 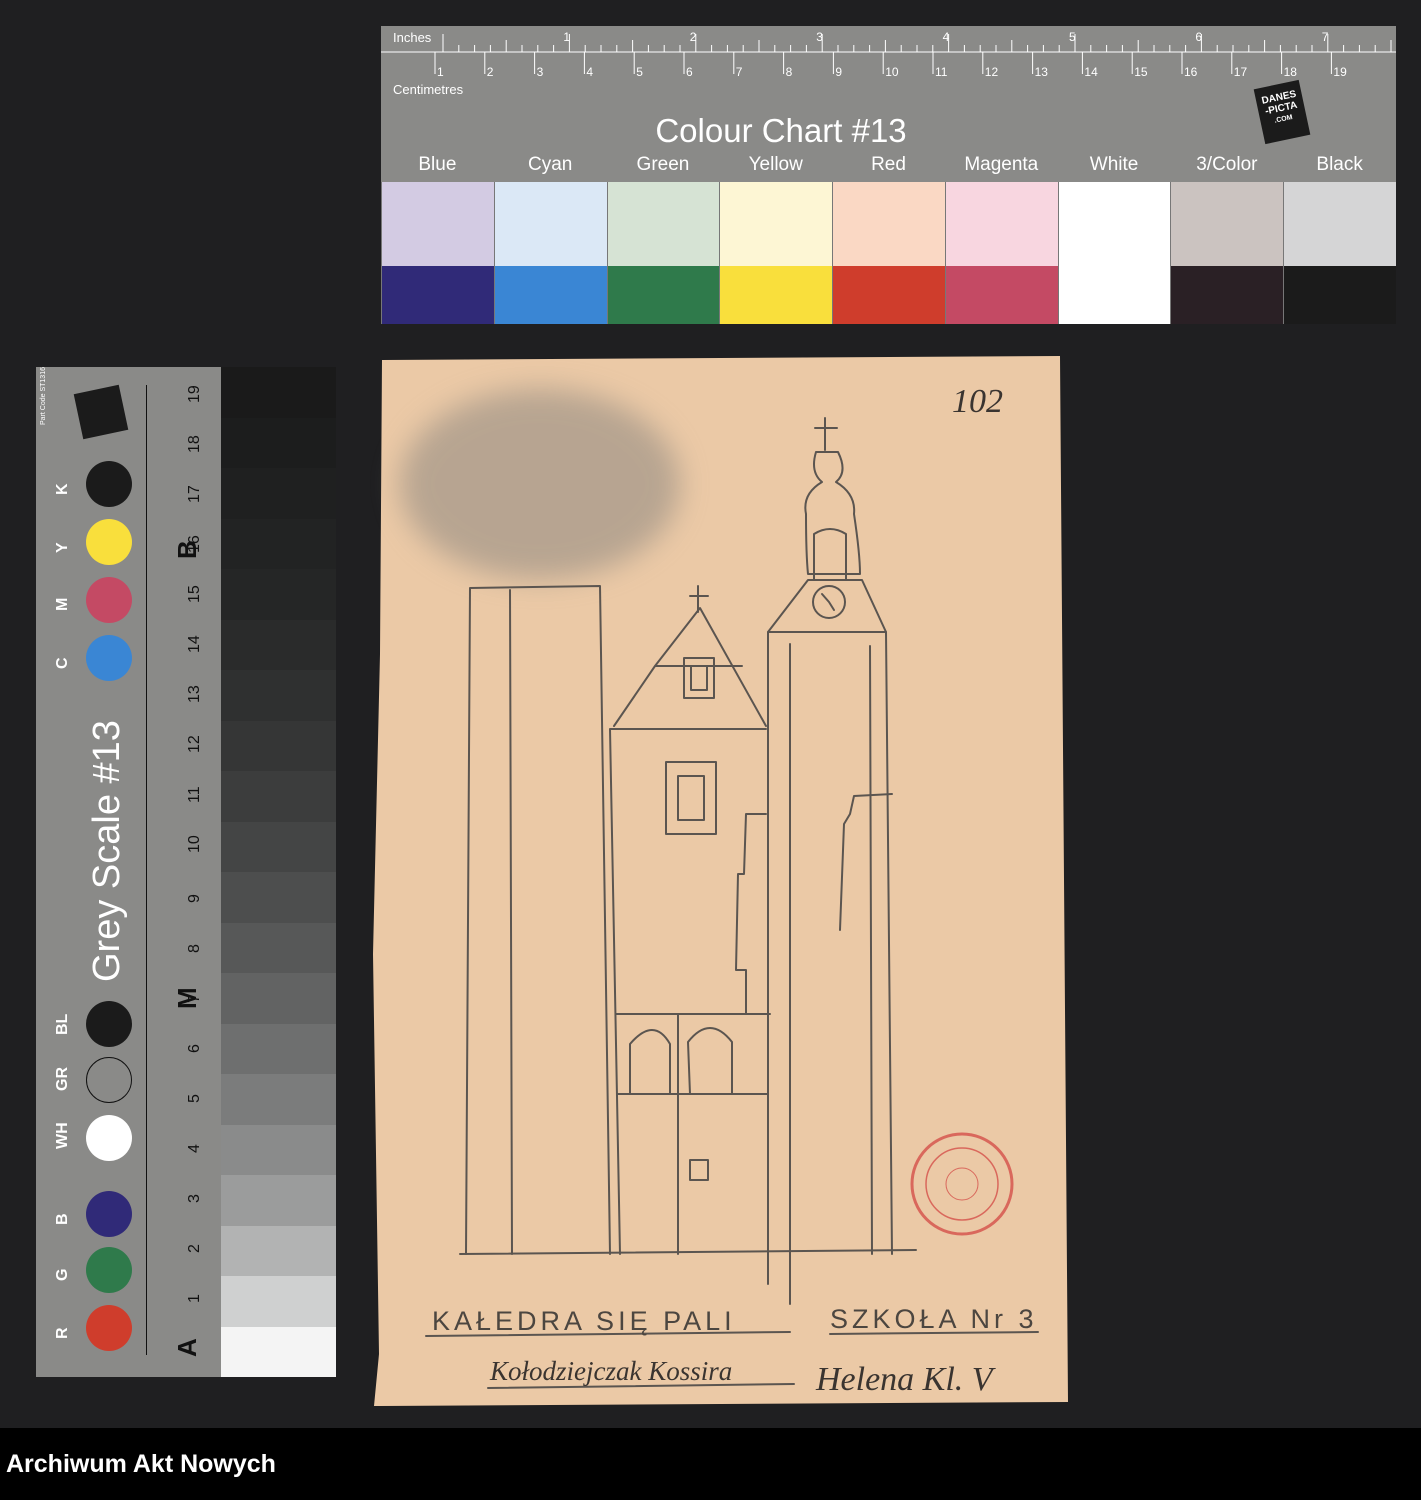 What do you see at coordinates (1191, 72) in the screenshot?
I see `cm-mark: 16` at bounding box center [1191, 72].